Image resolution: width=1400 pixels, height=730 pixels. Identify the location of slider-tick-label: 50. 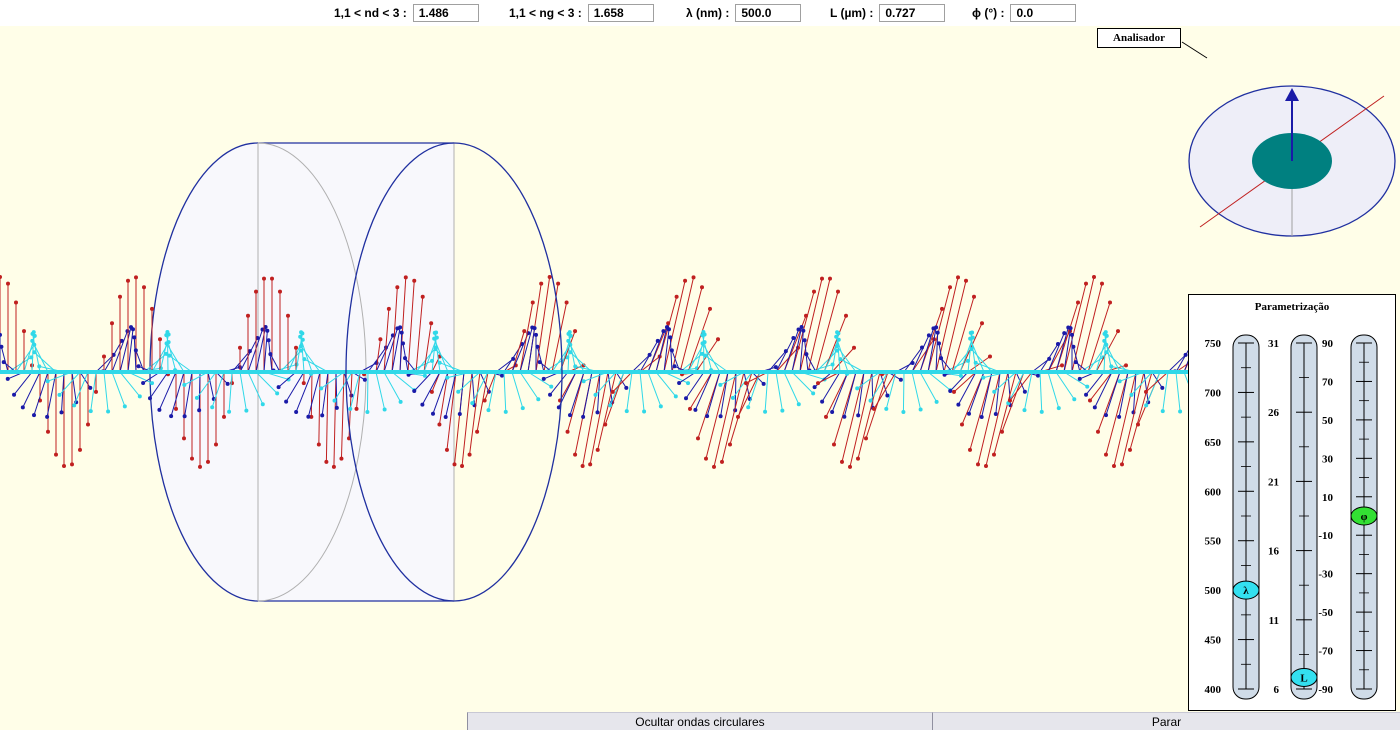
(1328, 421).